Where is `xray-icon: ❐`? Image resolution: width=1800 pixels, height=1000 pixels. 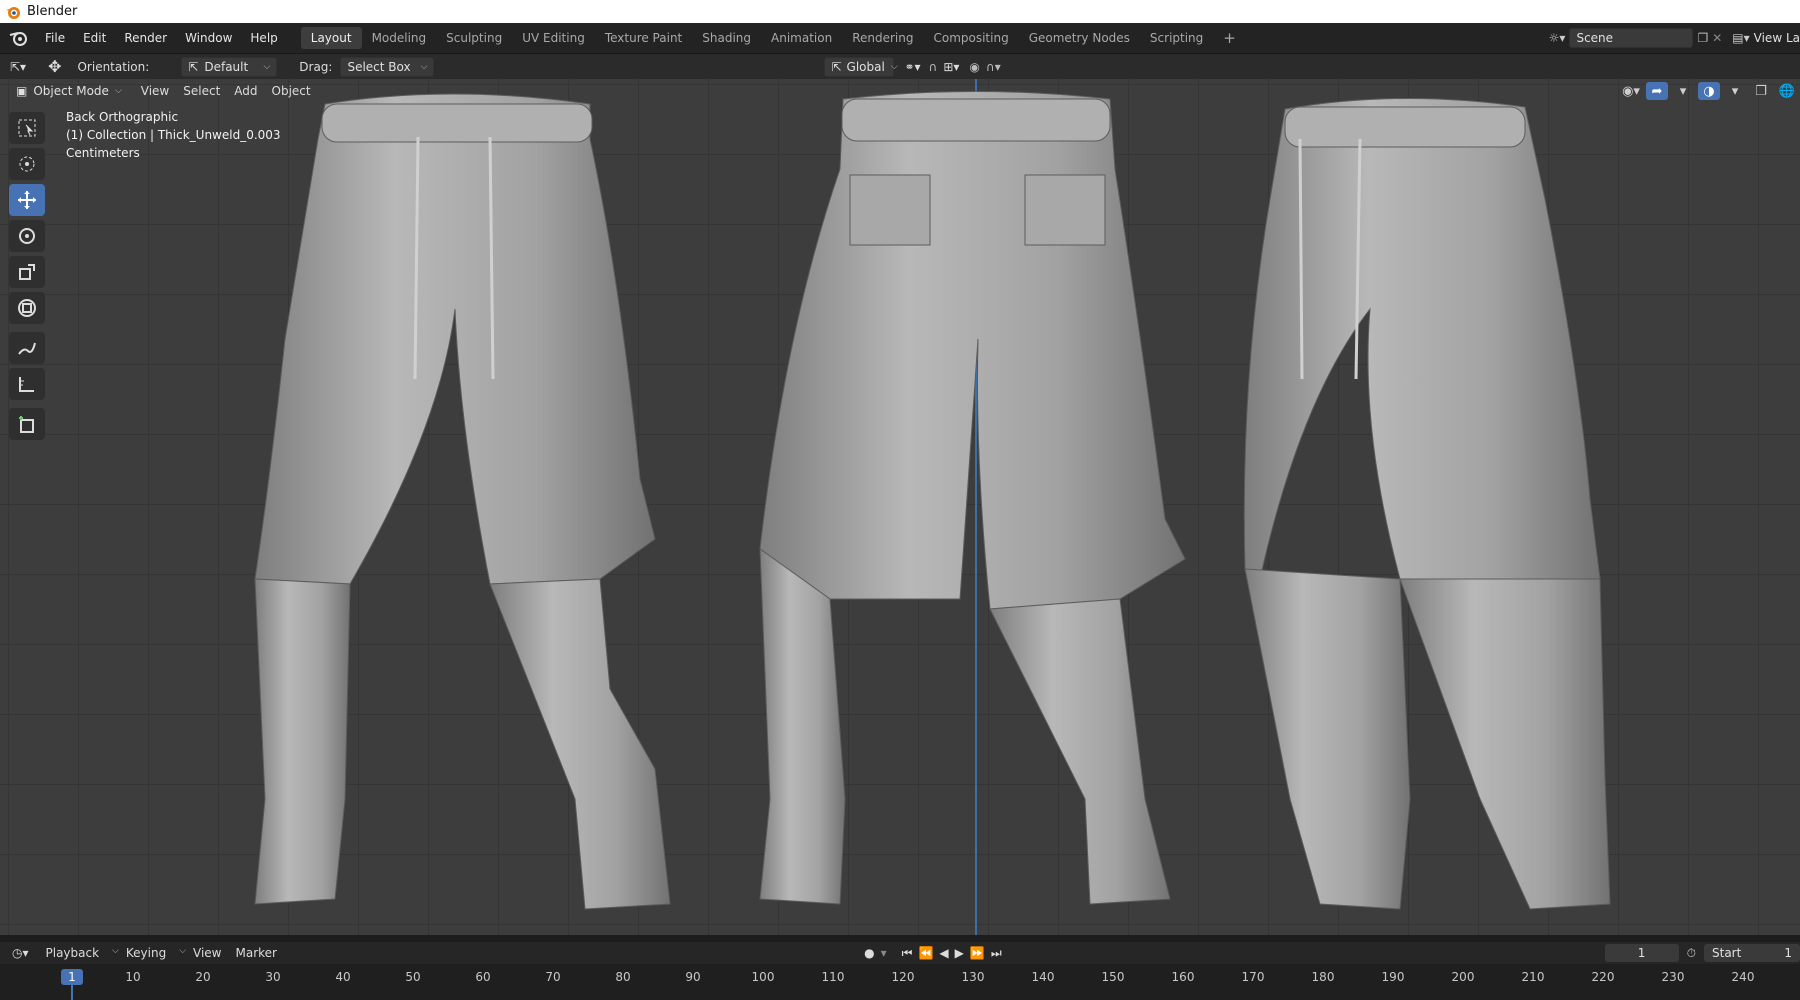
xray-icon: ❐ is located at coordinates (1761, 91).